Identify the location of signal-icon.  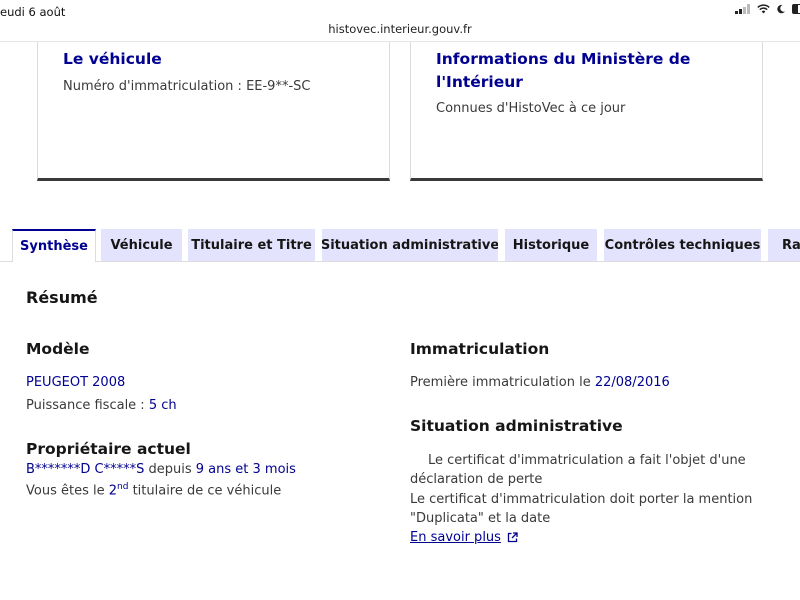
(742, 9).